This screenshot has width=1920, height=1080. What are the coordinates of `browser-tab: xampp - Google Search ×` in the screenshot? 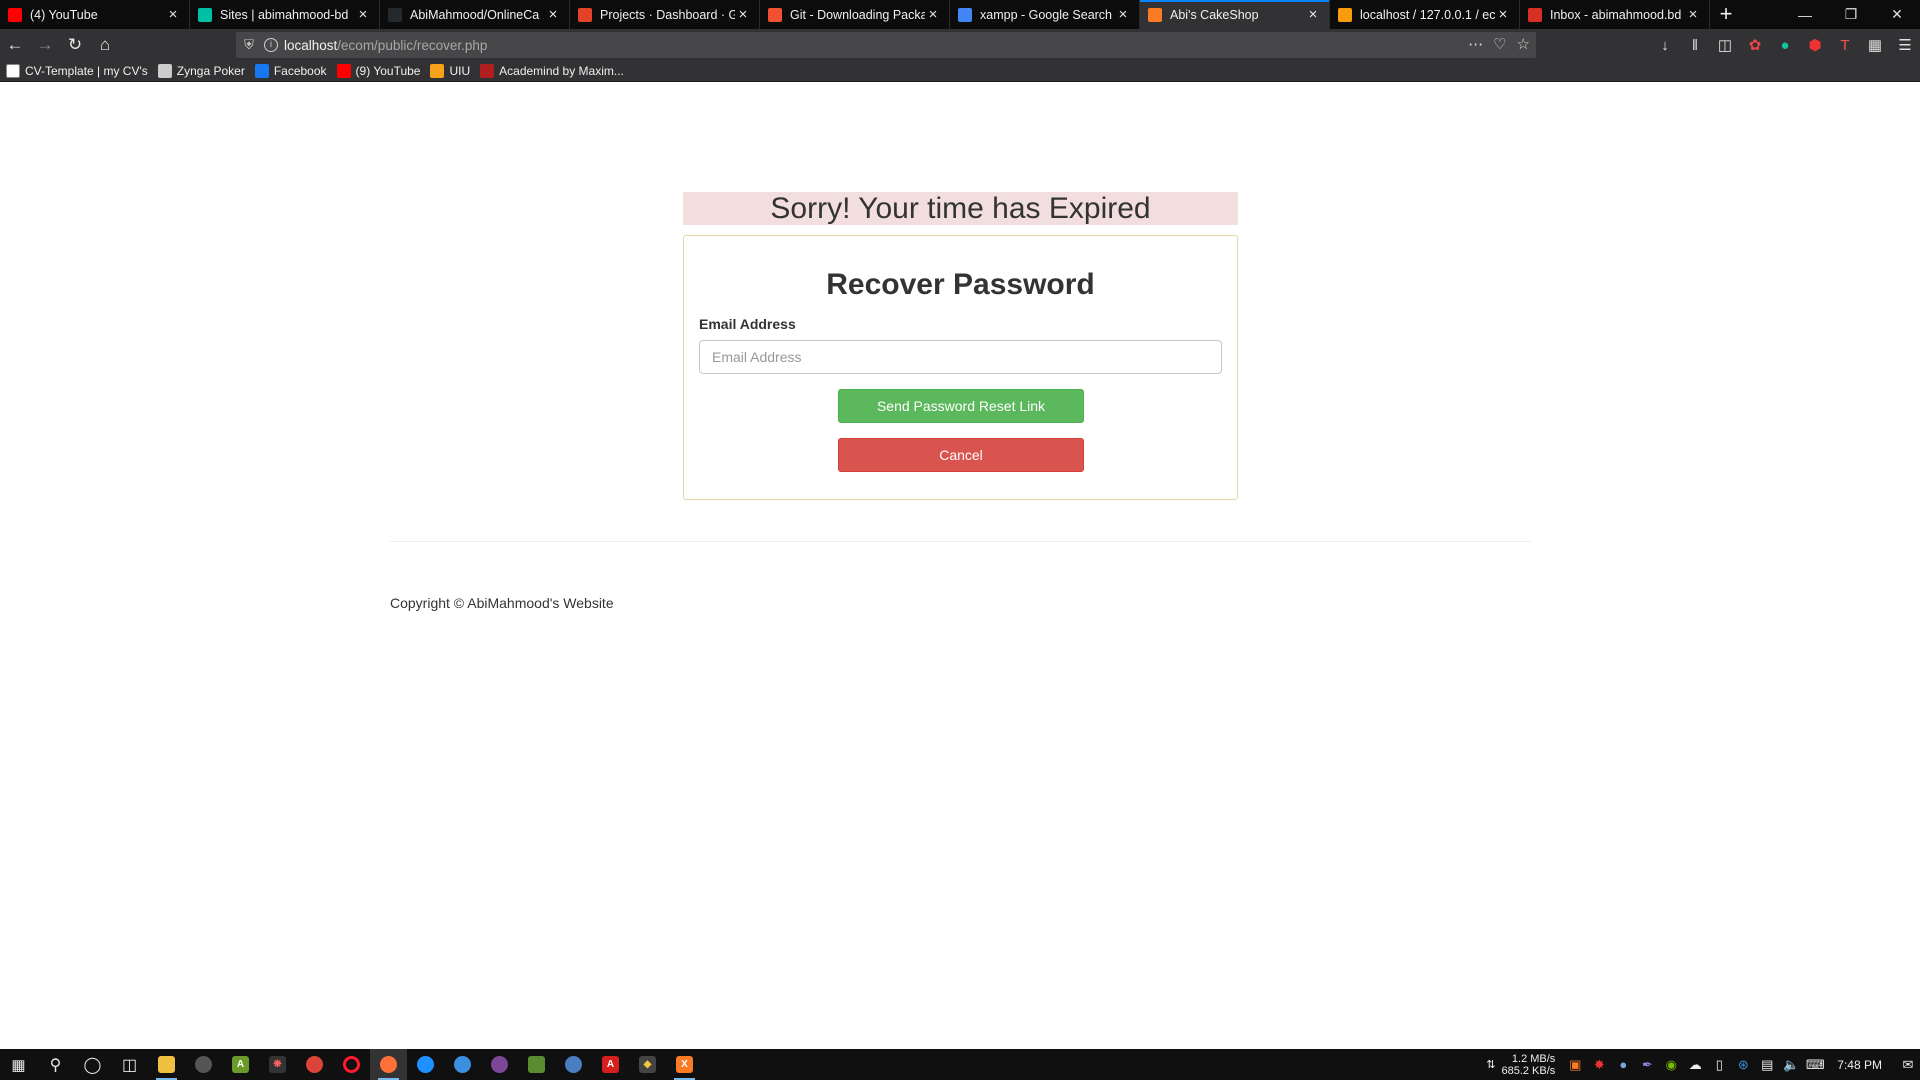 It's located at (1045, 14).